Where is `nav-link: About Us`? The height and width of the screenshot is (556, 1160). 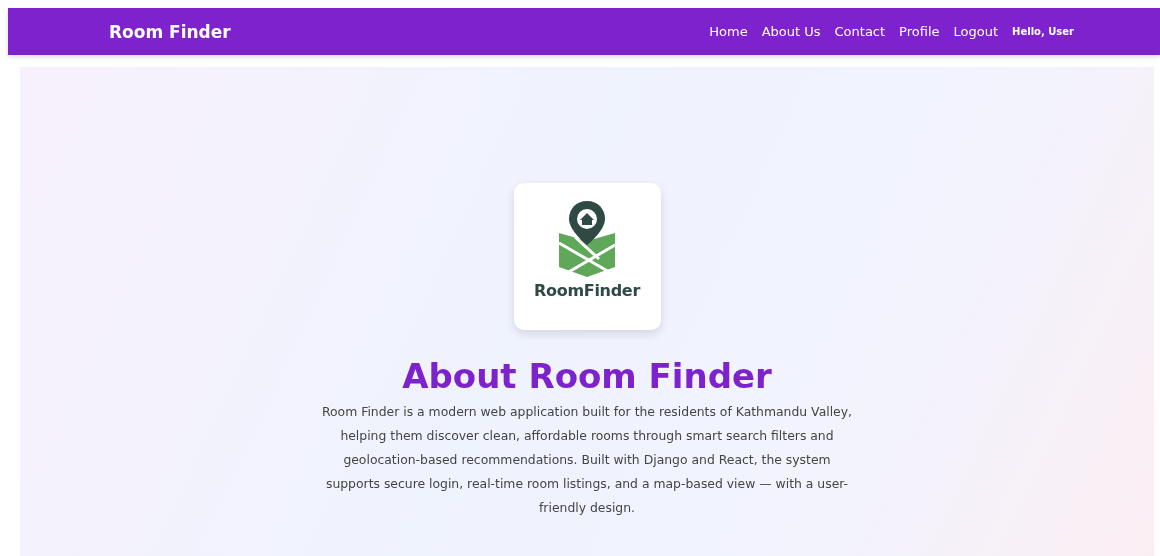 nav-link: About Us is located at coordinates (791, 31).